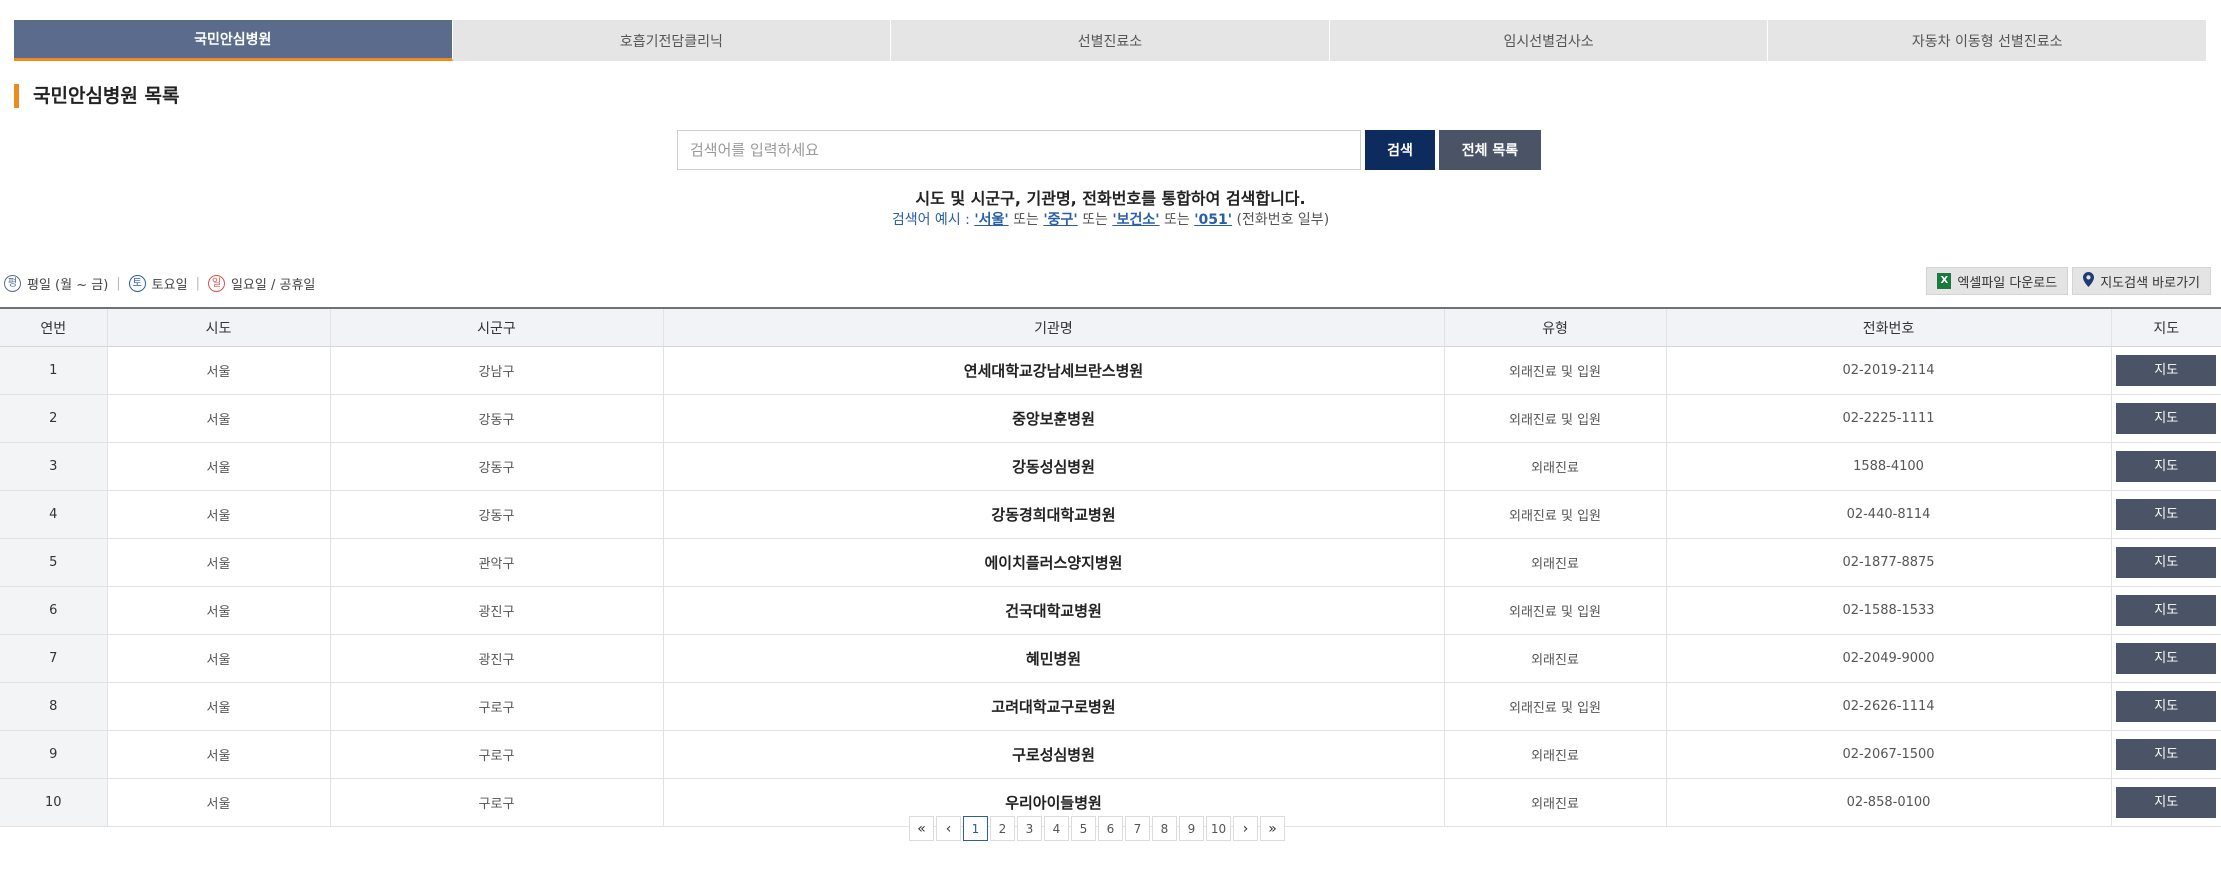  I want to click on cell-name: 혜민병원, so click(1054, 658).